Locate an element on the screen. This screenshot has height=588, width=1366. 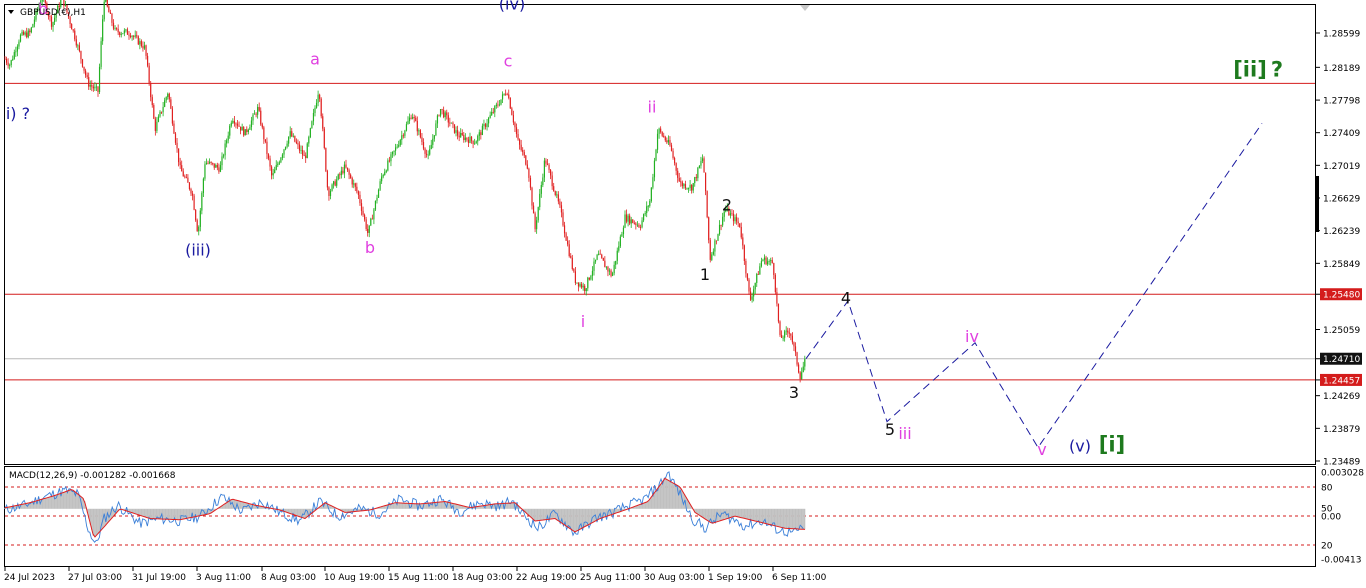
wave-label: [i] is located at coordinates (1112, 445).